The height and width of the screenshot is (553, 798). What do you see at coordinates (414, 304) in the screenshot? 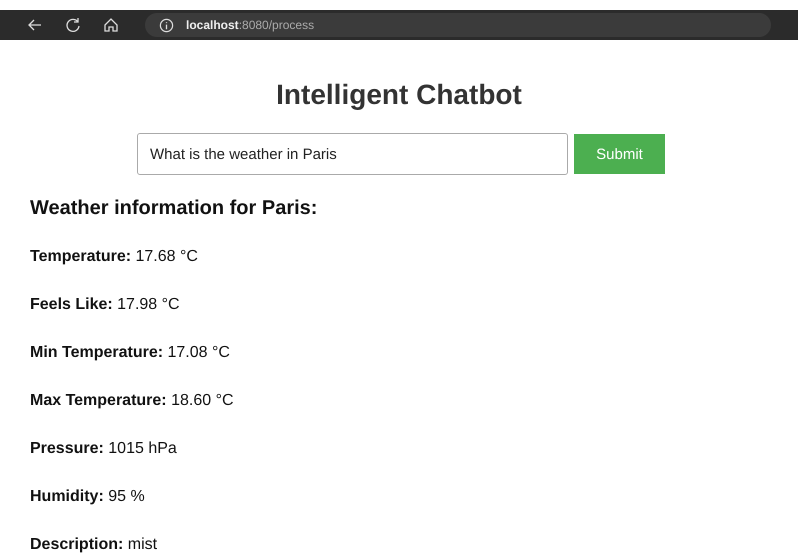
I see `weather-field: Feels Like: 17.98 °C` at bounding box center [414, 304].